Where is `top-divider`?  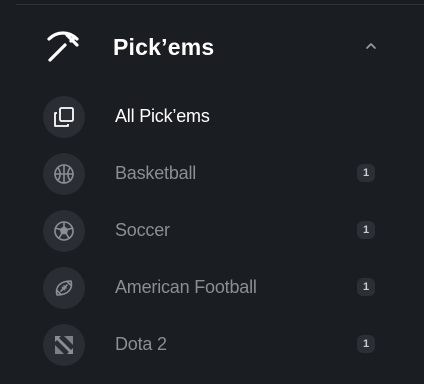 top-divider is located at coordinates (220, 4).